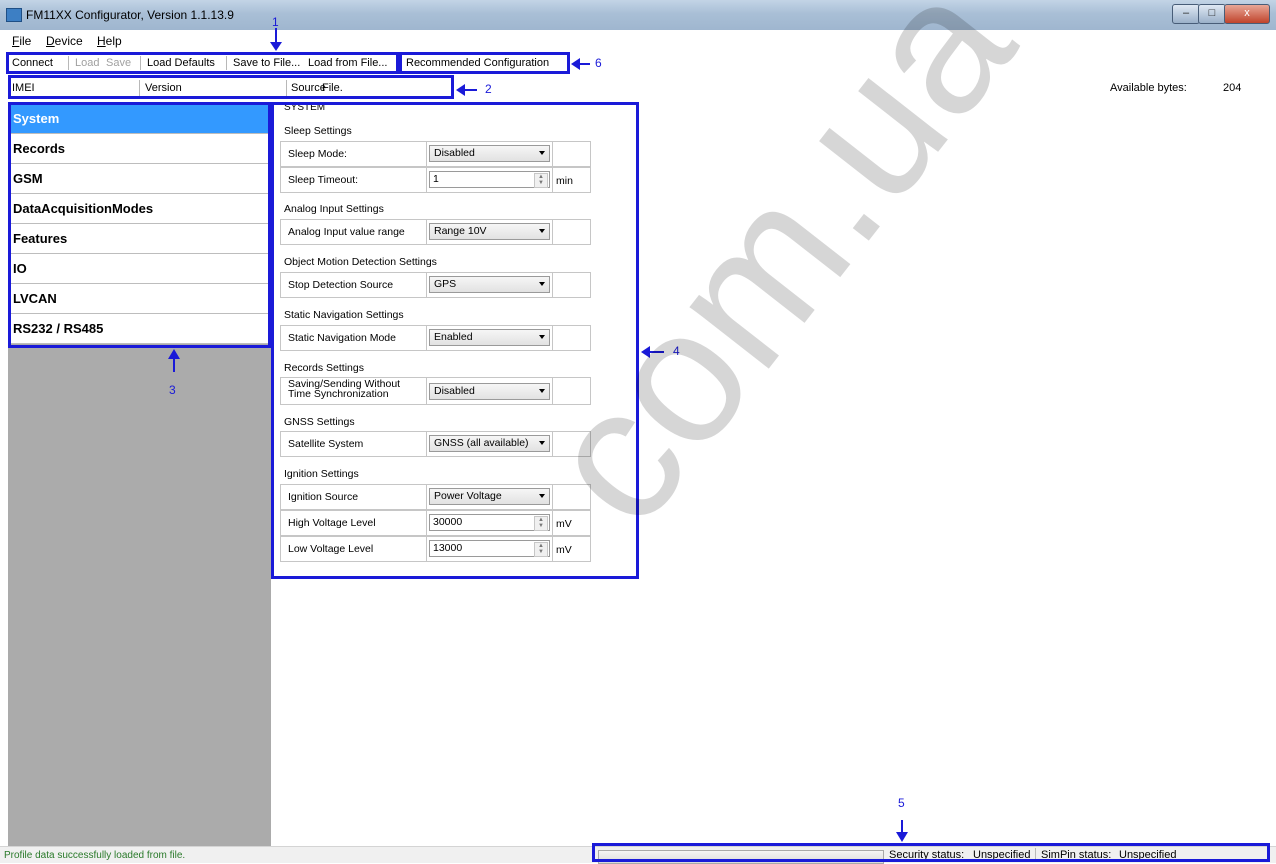 The width and height of the screenshot is (1276, 864). What do you see at coordinates (64, 41) in the screenshot?
I see `menu-device: Device` at bounding box center [64, 41].